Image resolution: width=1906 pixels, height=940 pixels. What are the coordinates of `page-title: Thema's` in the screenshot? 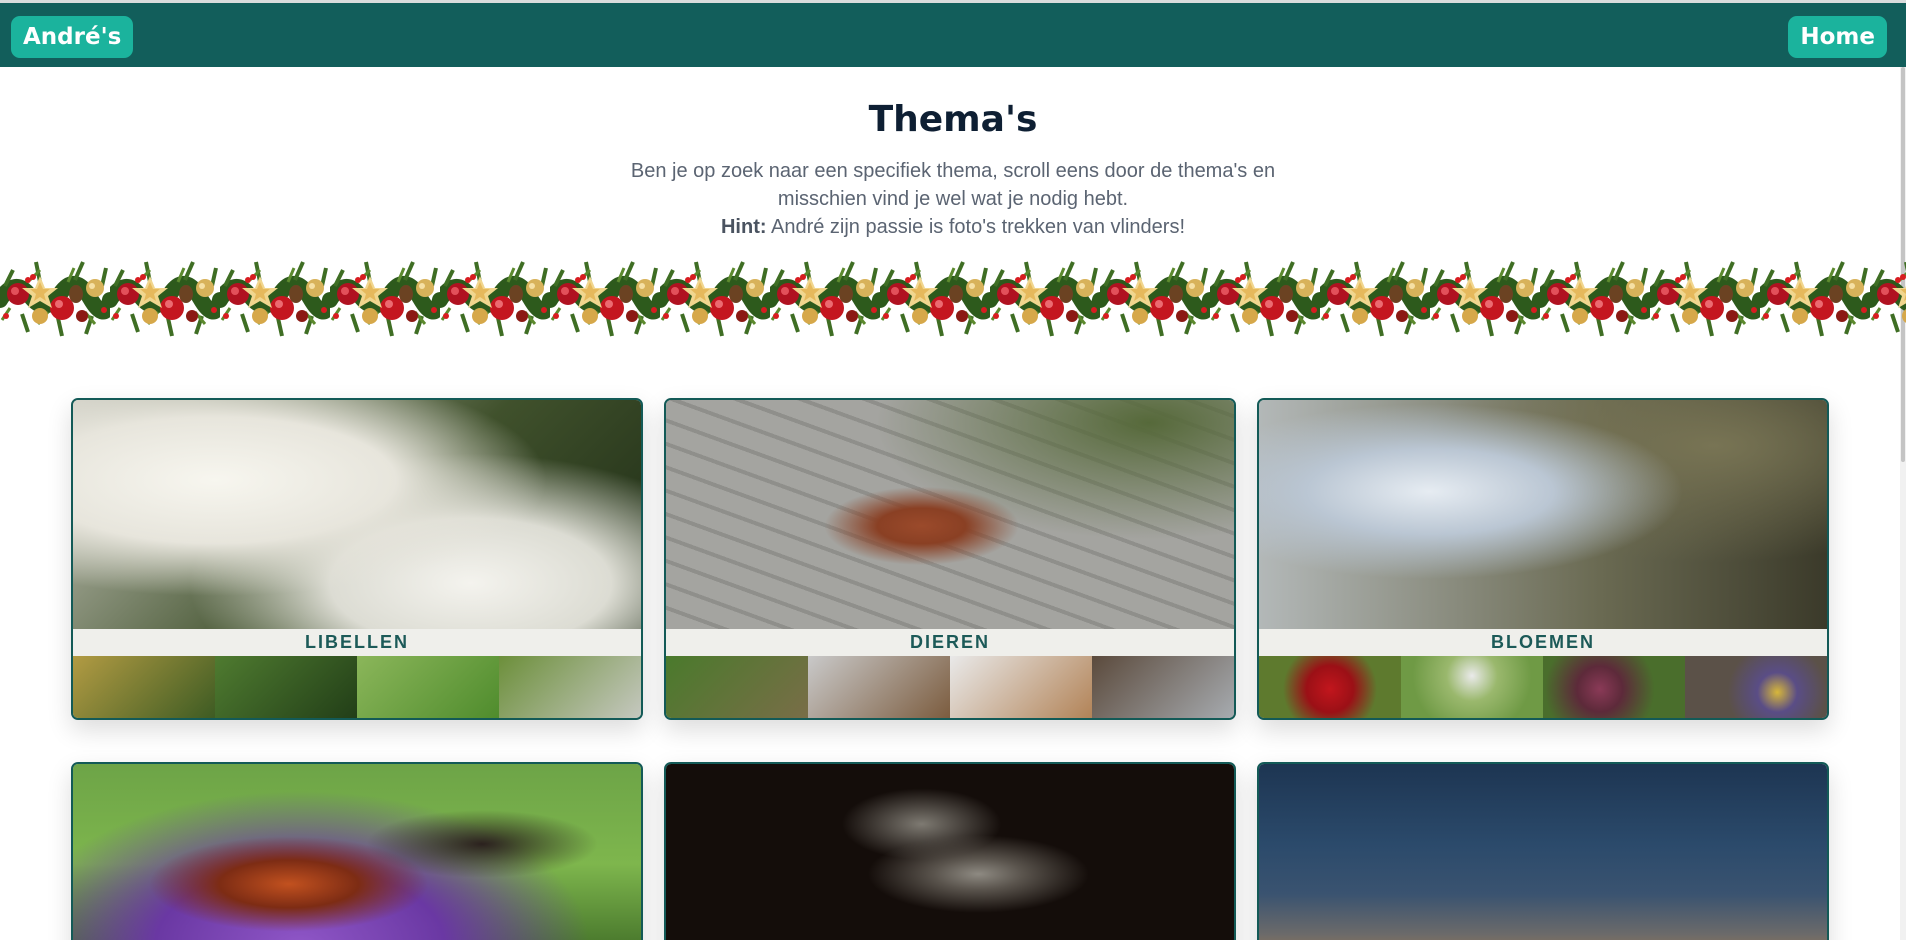 It's located at (953, 119).